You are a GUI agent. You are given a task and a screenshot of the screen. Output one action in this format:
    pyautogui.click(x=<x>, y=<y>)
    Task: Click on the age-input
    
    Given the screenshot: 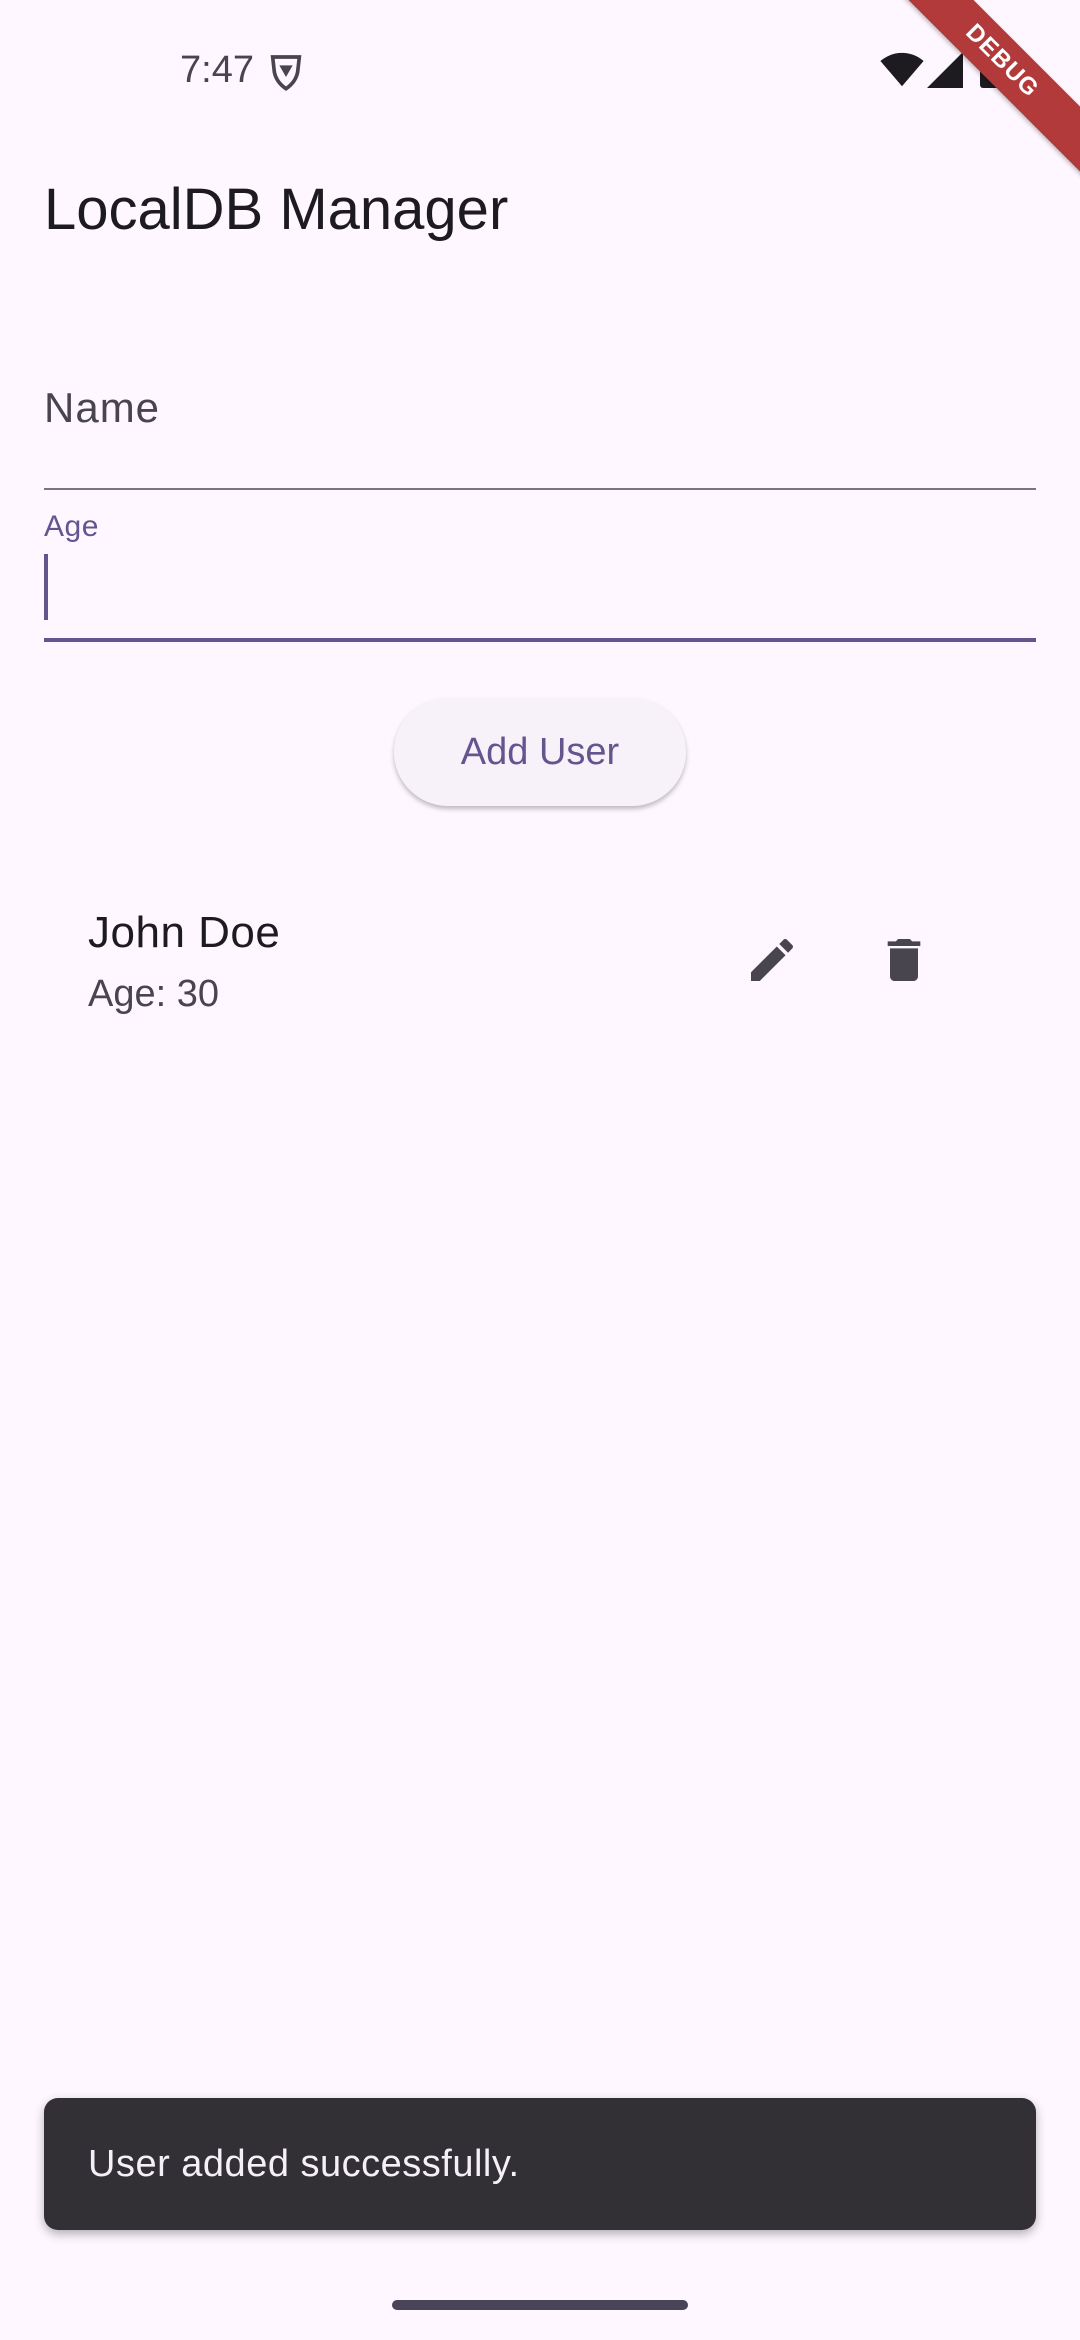 What is the action you would take?
    pyautogui.click(x=542, y=588)
    